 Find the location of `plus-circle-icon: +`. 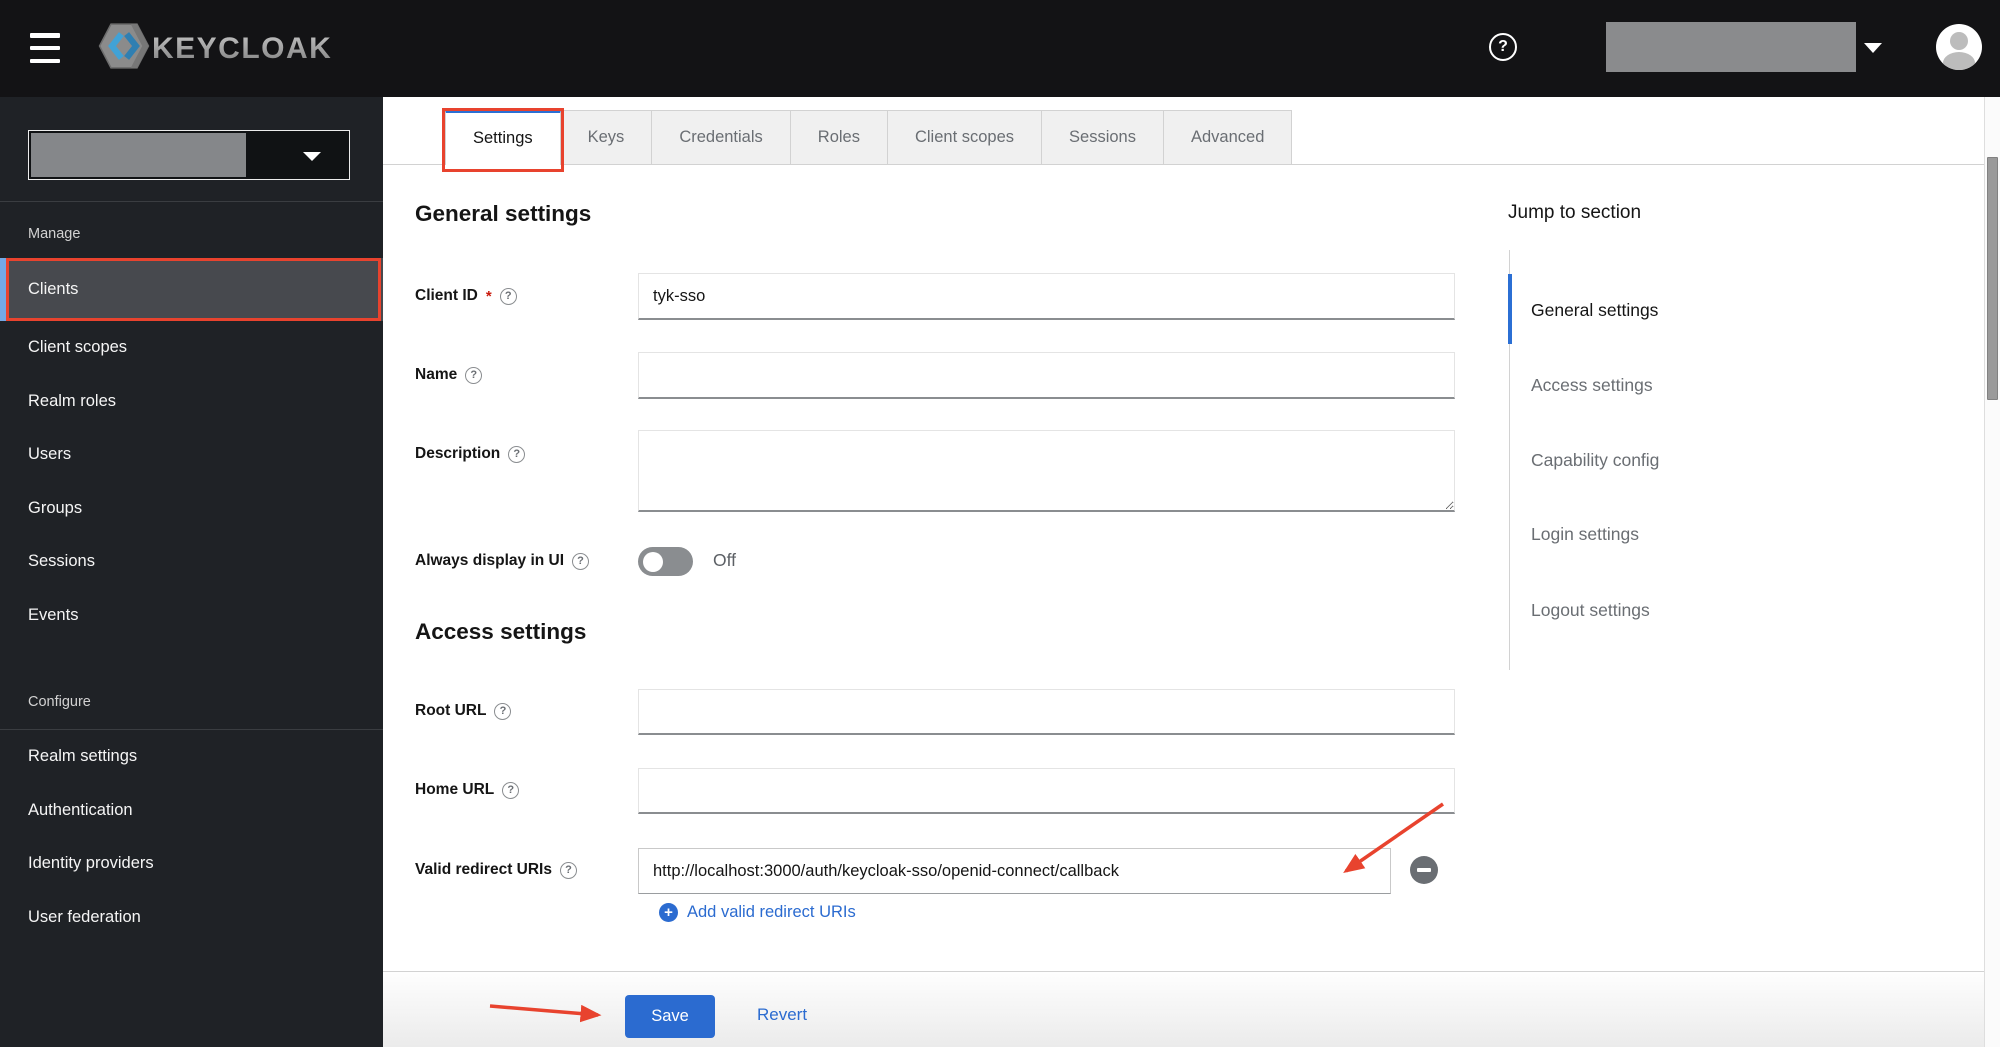

plus-circle-icon: + is located at coordinates (668, 912).